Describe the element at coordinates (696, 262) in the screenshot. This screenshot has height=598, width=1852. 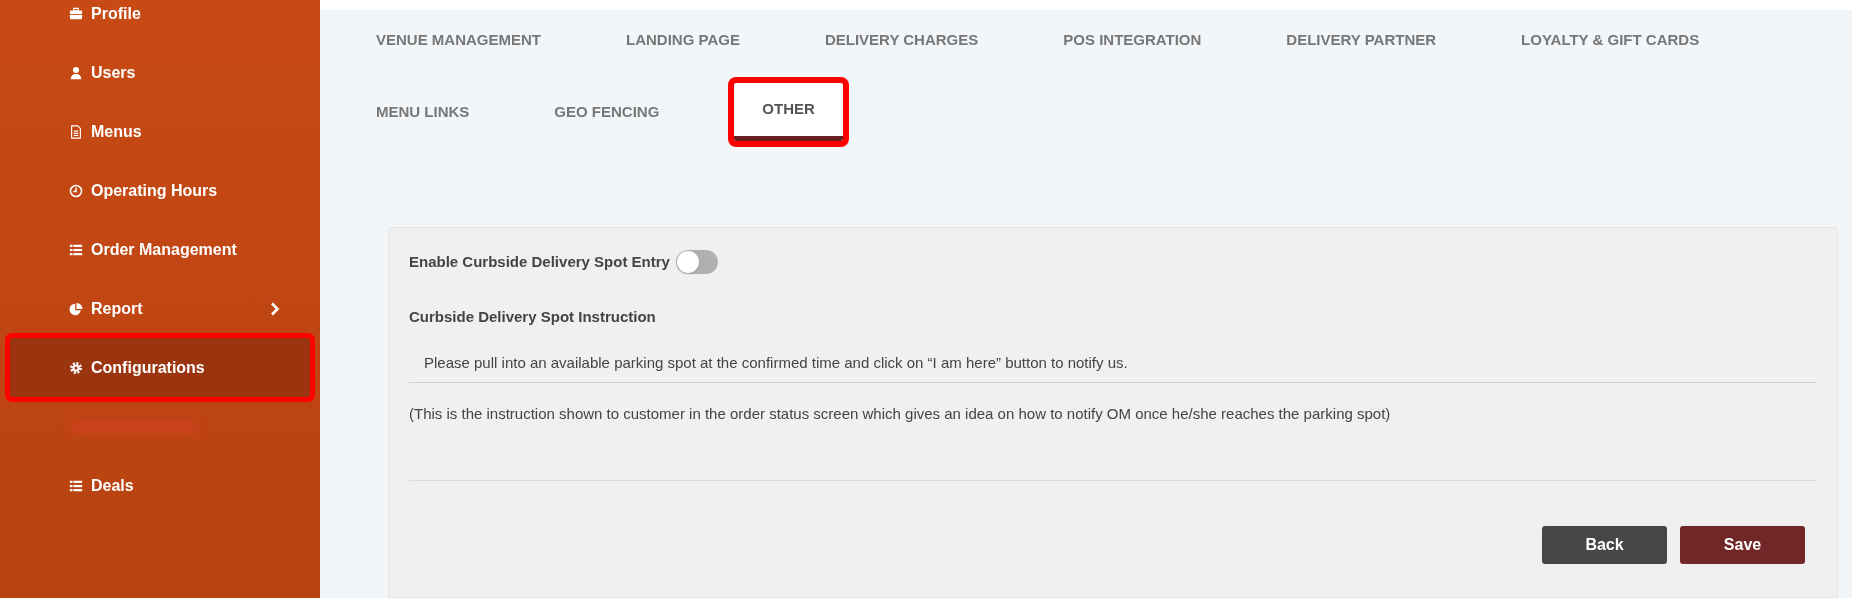
I see `toggle-switch` at that location.